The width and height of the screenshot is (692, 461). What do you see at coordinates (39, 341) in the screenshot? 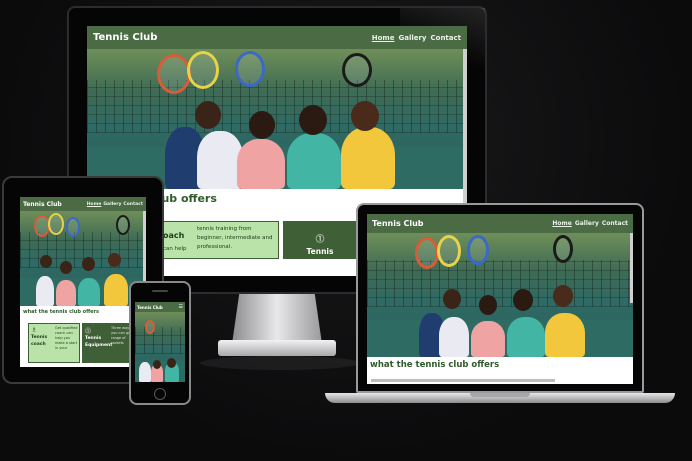
I see `tablet-coach-label: Tennis coach` at bounding box center [39, 341].